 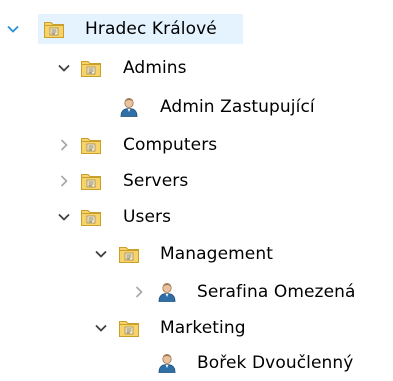 What do you see at coordinates (216, 254) in the screenshot?
I see `tree-node-label: Management` at bounding box center [216, 254].